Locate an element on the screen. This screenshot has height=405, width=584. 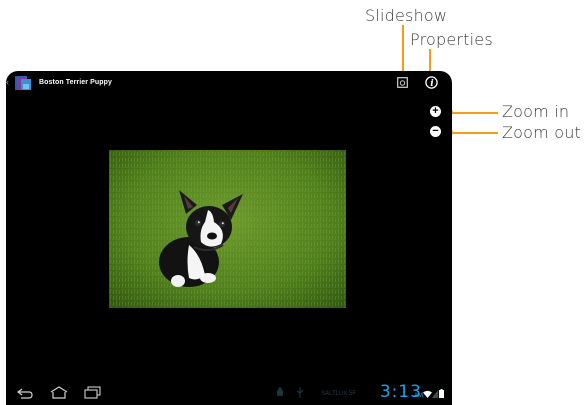
zoom-out-icon: − is located at coordinates (435, 131).